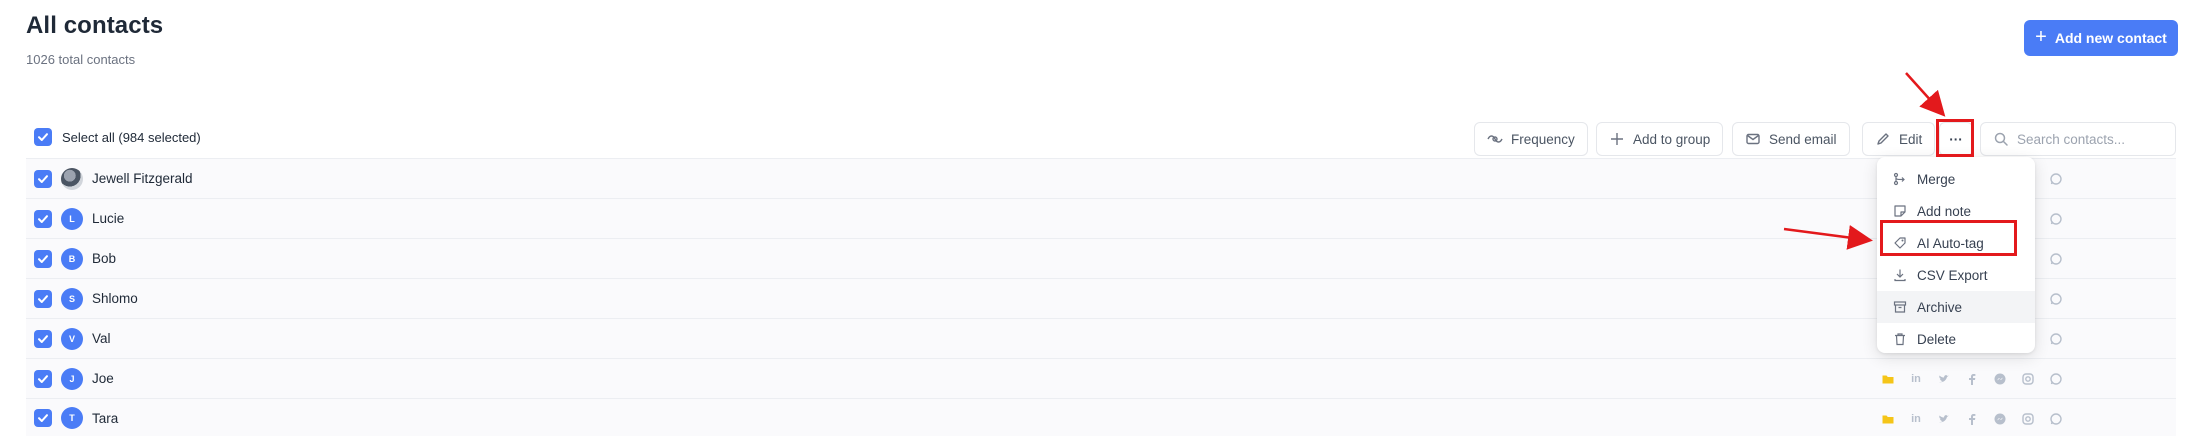 The width and height of the screenshot is (2205, 436). What do you see at coordinates (1864, 161) in the screenshot?
I see `annotation-arrows` at bounding box center [1864, 161].